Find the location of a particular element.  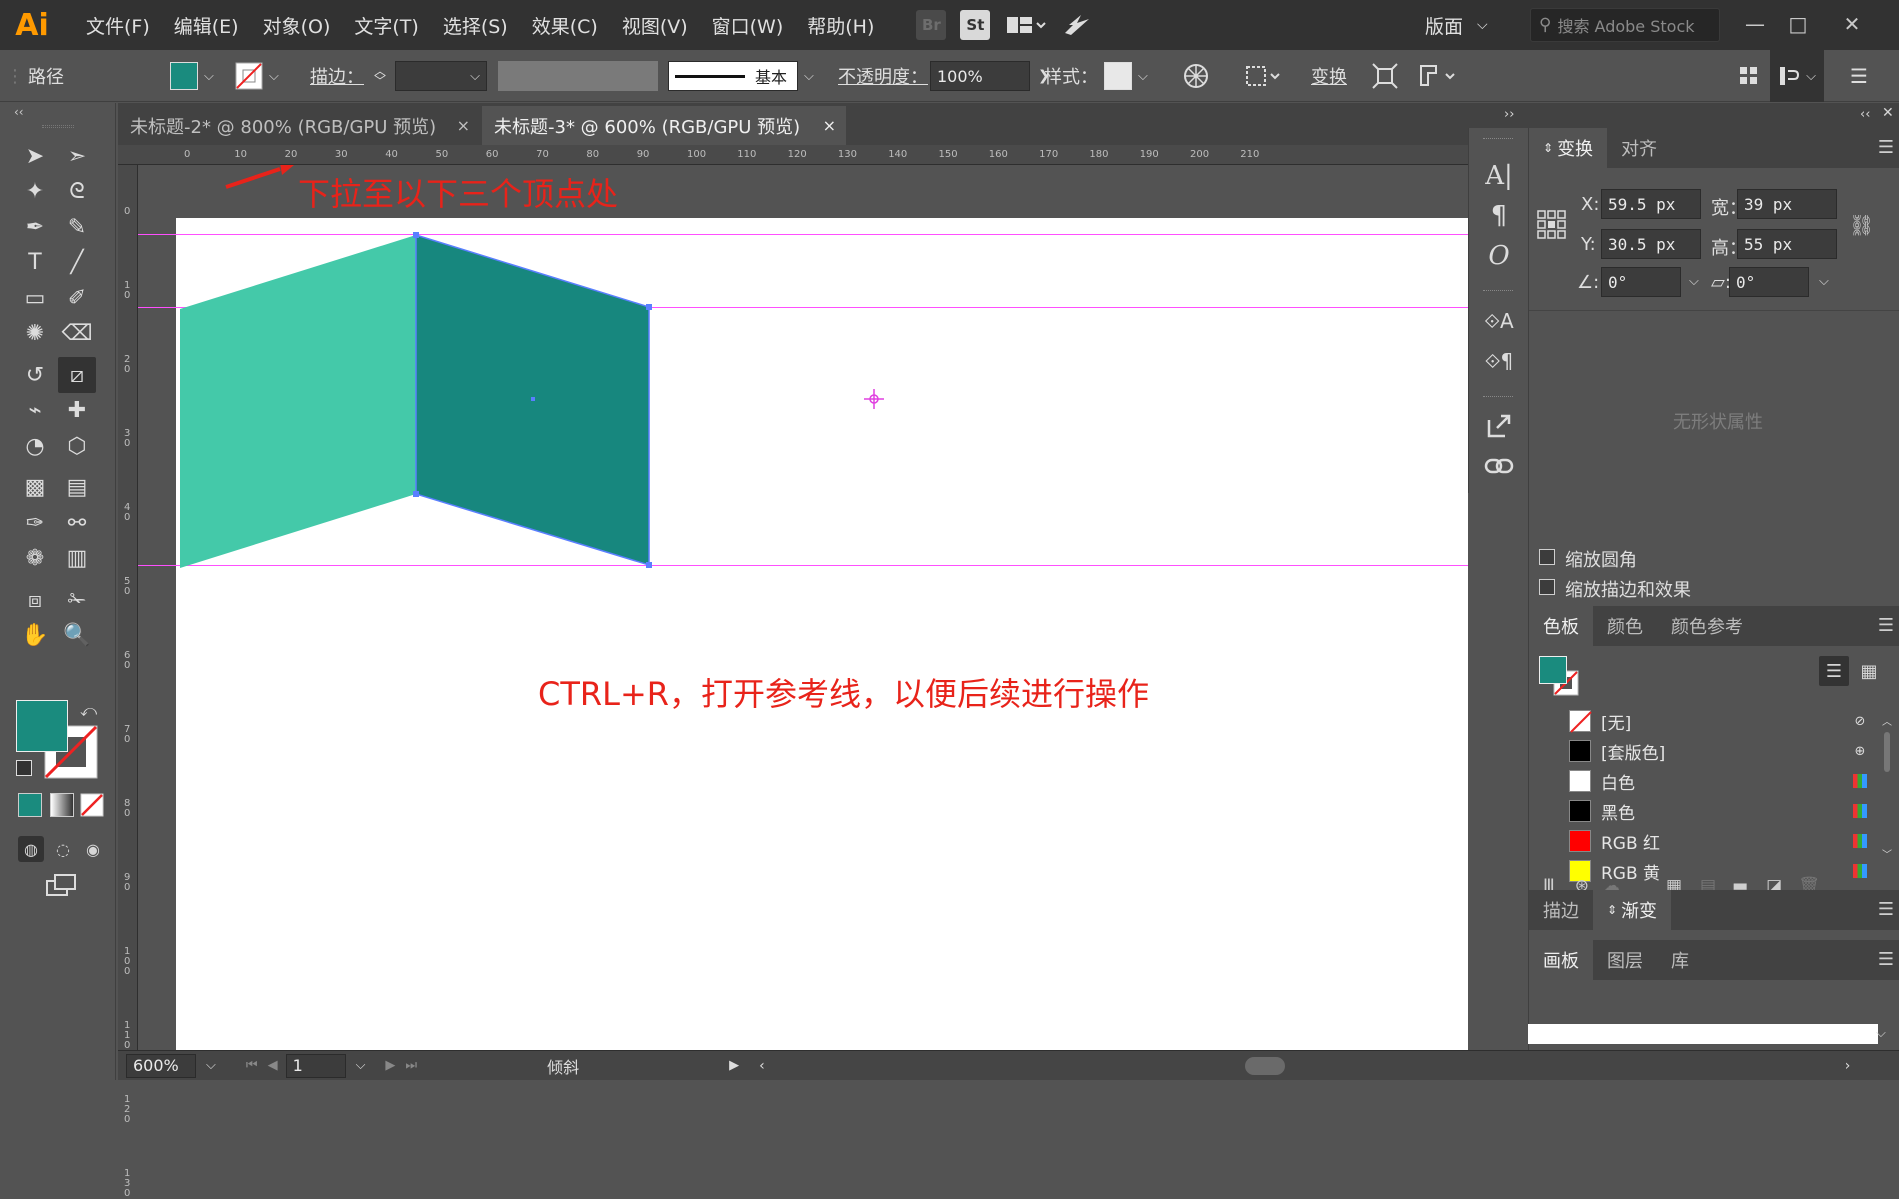

variable-width-profile is located at coordinates (578, 76).